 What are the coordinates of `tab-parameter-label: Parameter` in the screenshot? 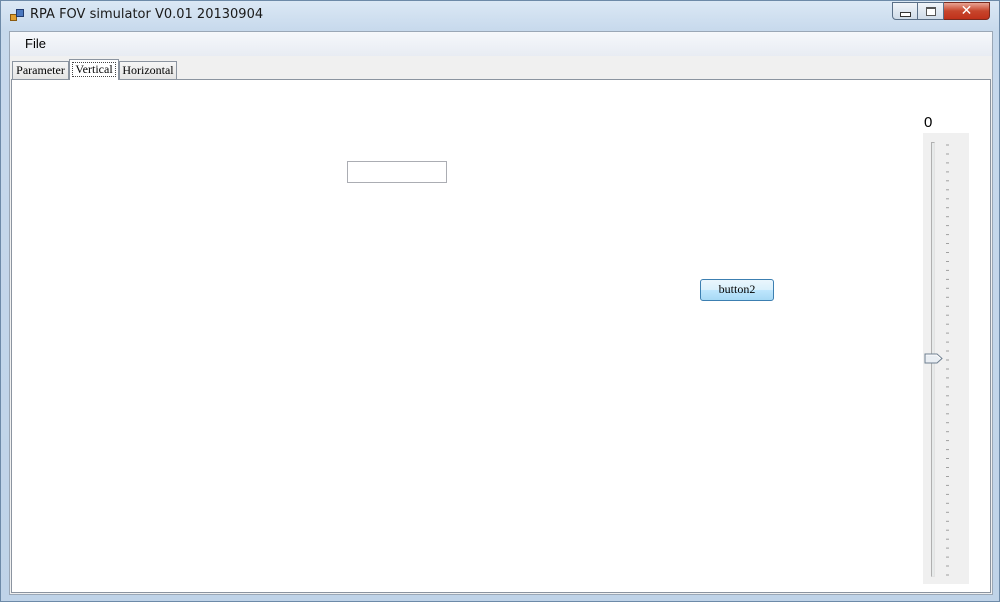 It's located at (40, 70).